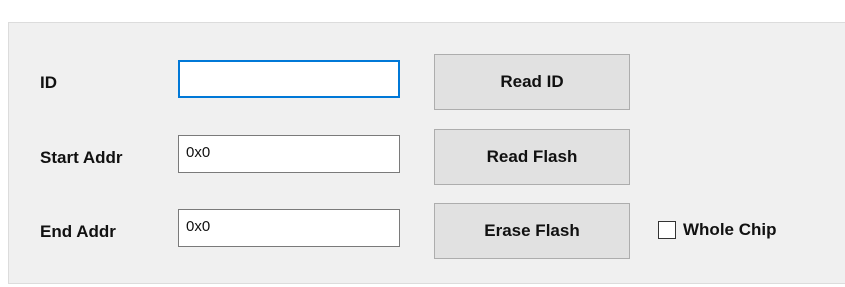 The width and height of the screenshot is (845, 287). Describe the element at coordinates (81, 157) in the screenshot. I see `start-addr-label: Start Addr` at that location.